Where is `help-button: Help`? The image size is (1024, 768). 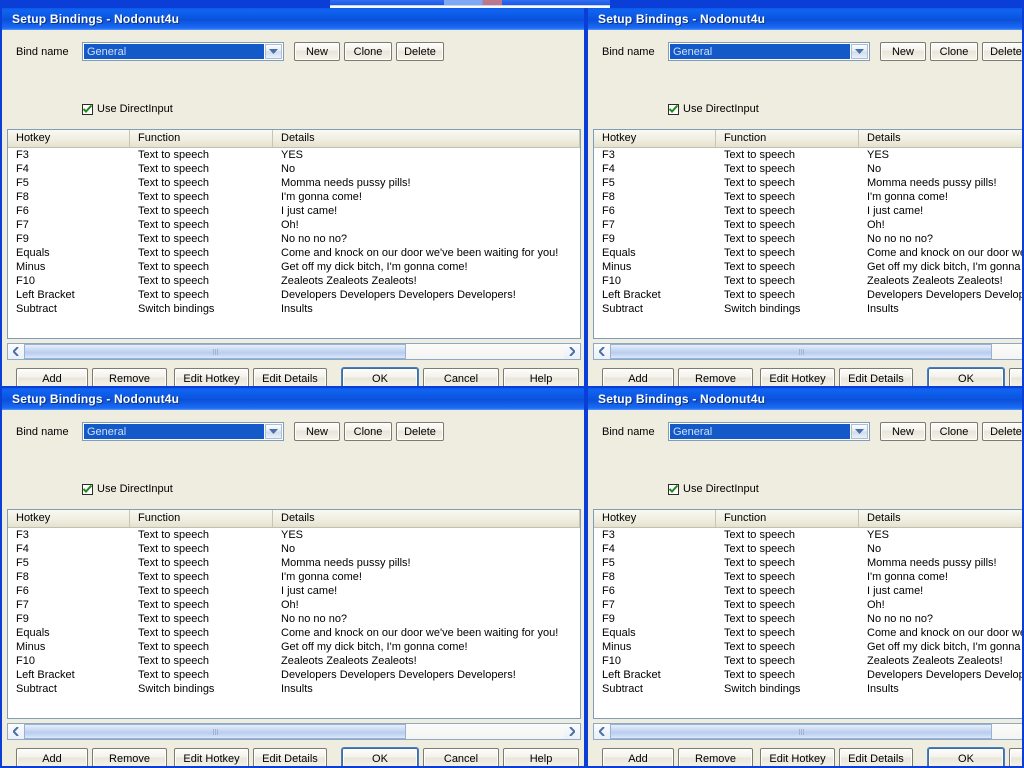 help-button: Help is located at coordinates (541, 377).